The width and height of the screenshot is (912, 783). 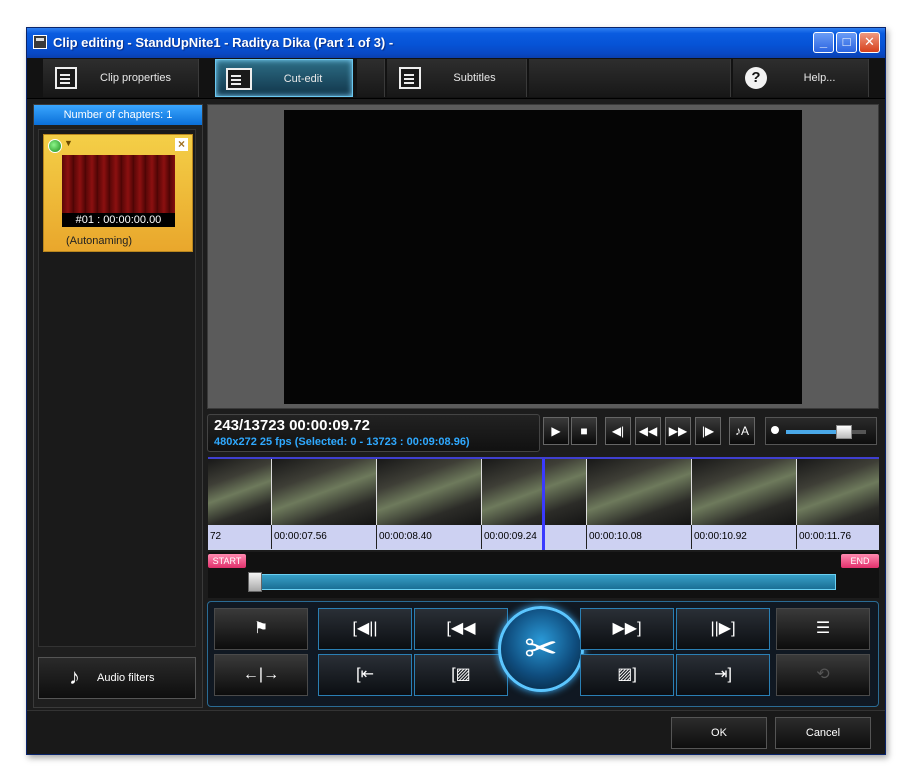 I want to click on timeline-timecode: 72, so click(x=240, y=537).